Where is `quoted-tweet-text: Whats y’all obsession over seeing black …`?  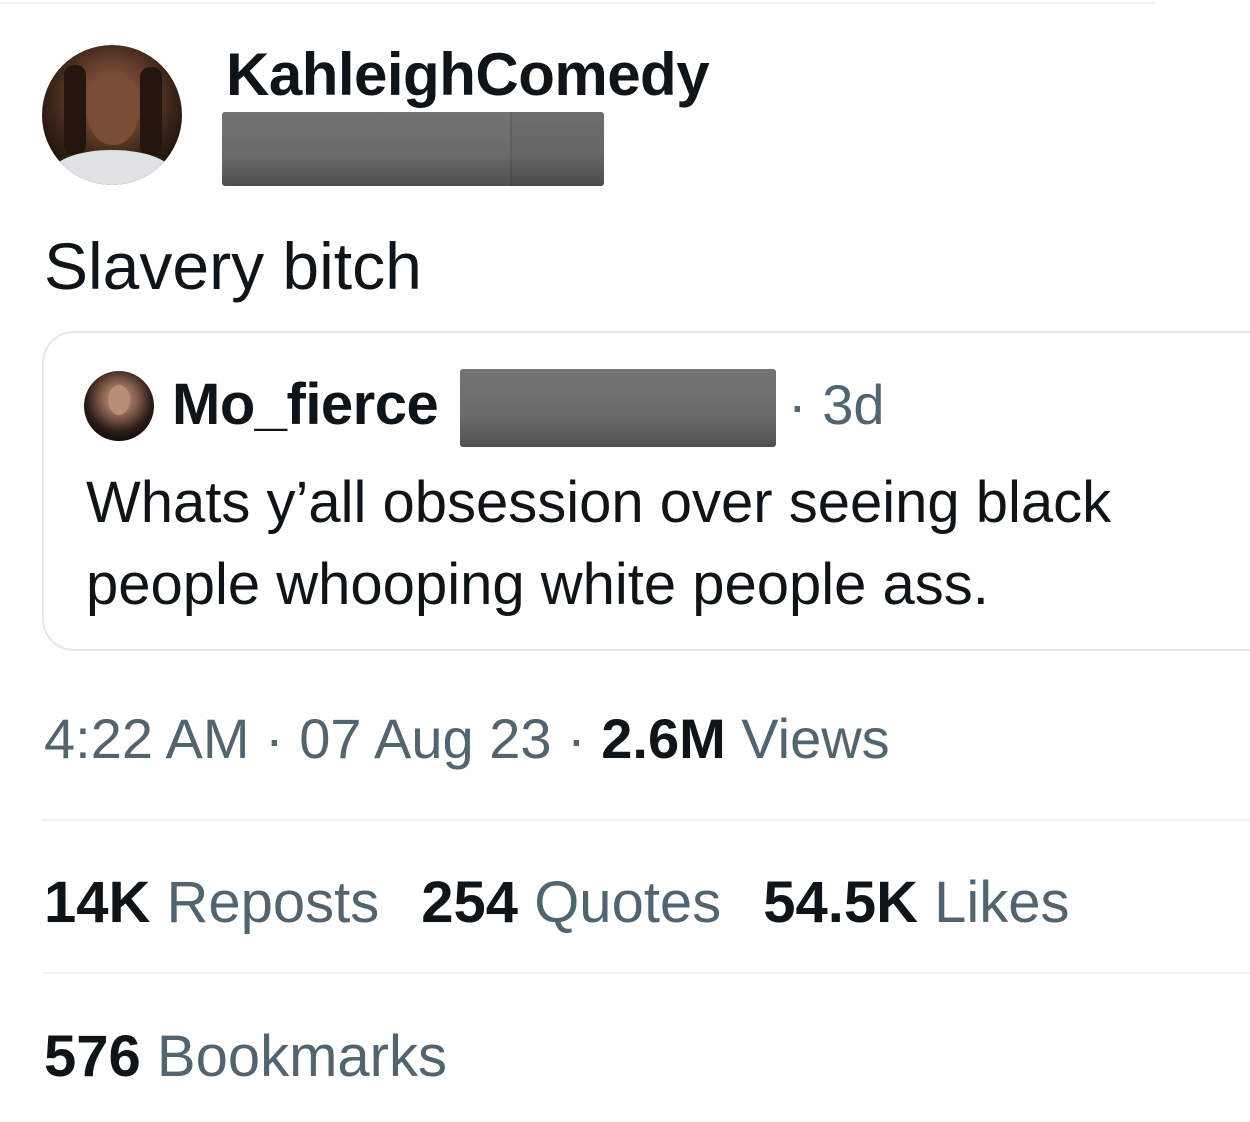
quoted-tweet-text: Whats y’all obsession over seeing black … is located at coordinates (599, 543).